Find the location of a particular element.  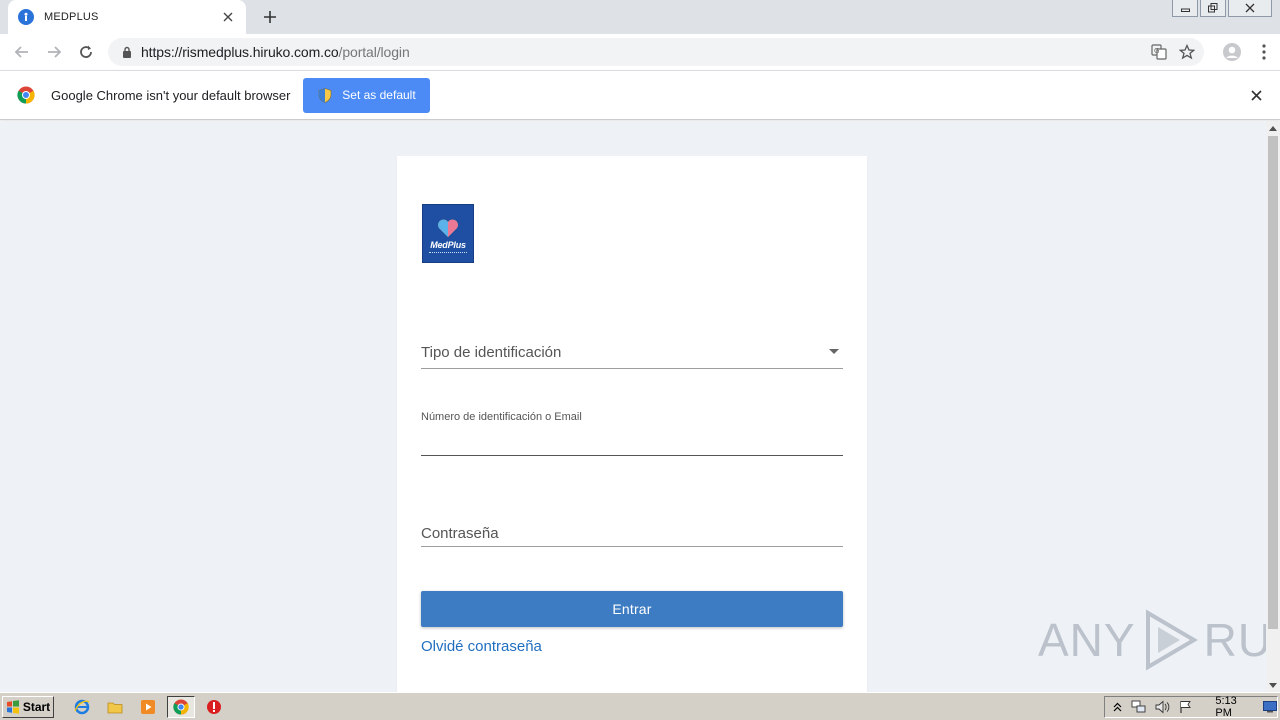

file-explorer-icon is located at coordinates (115, 707).